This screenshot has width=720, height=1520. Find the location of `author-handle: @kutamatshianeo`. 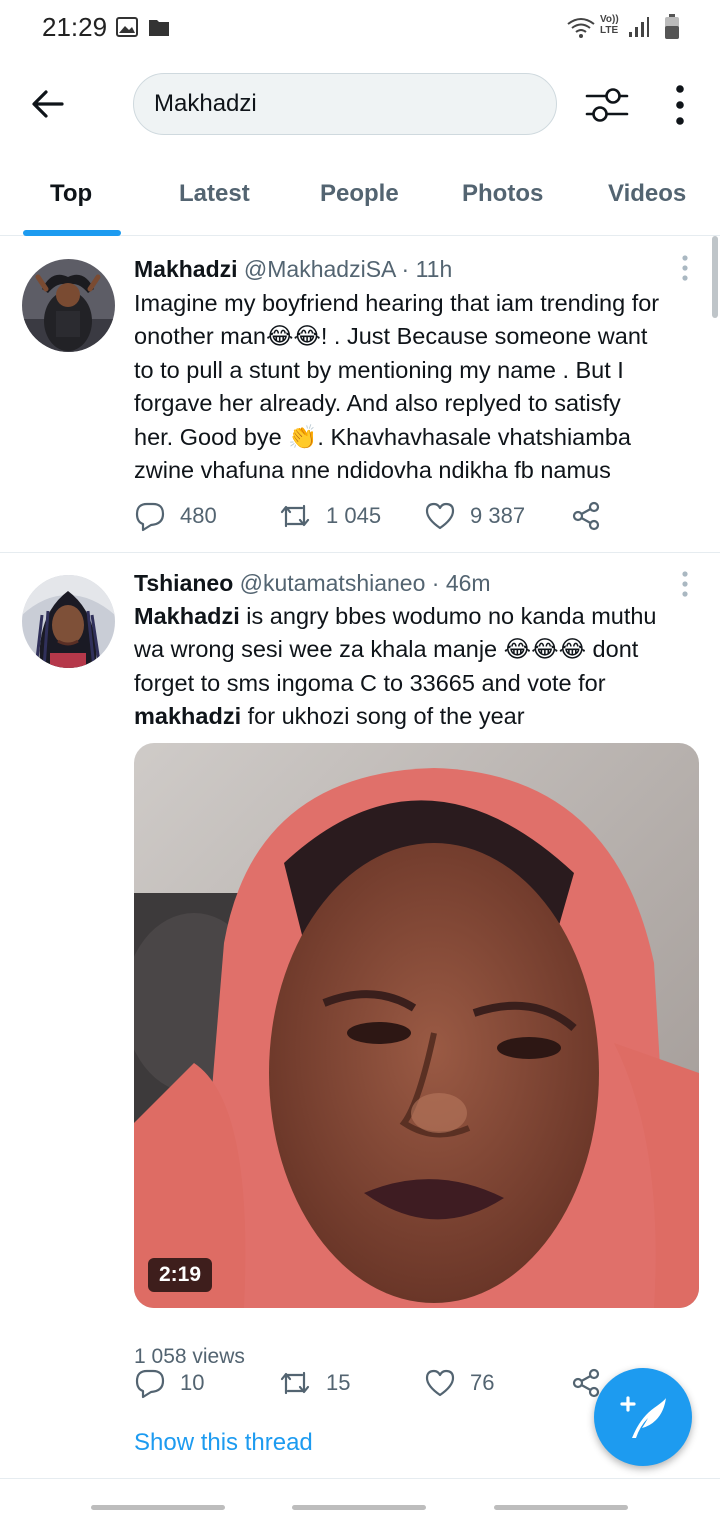

author-handle: @kutamatshianeo is located at coordinates (333, 583).